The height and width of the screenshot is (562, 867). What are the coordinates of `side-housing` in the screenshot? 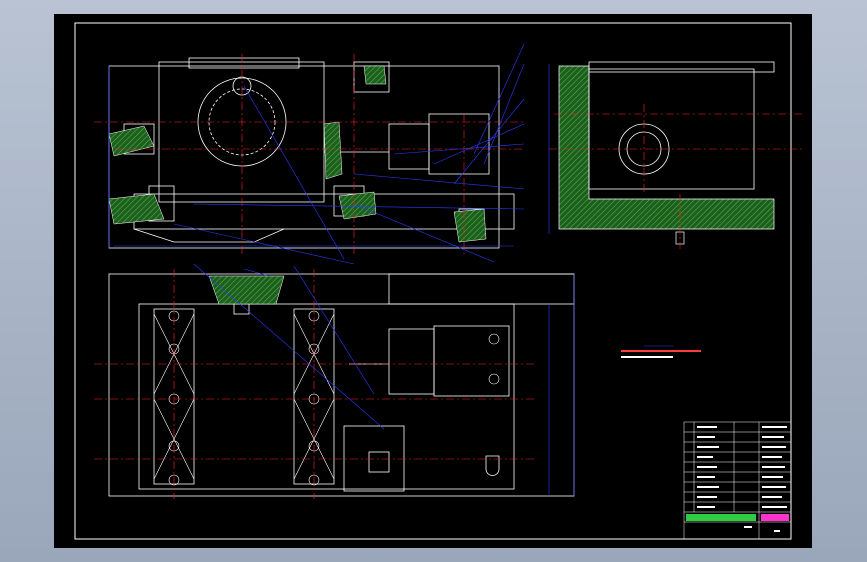 It's located at (671, 129).